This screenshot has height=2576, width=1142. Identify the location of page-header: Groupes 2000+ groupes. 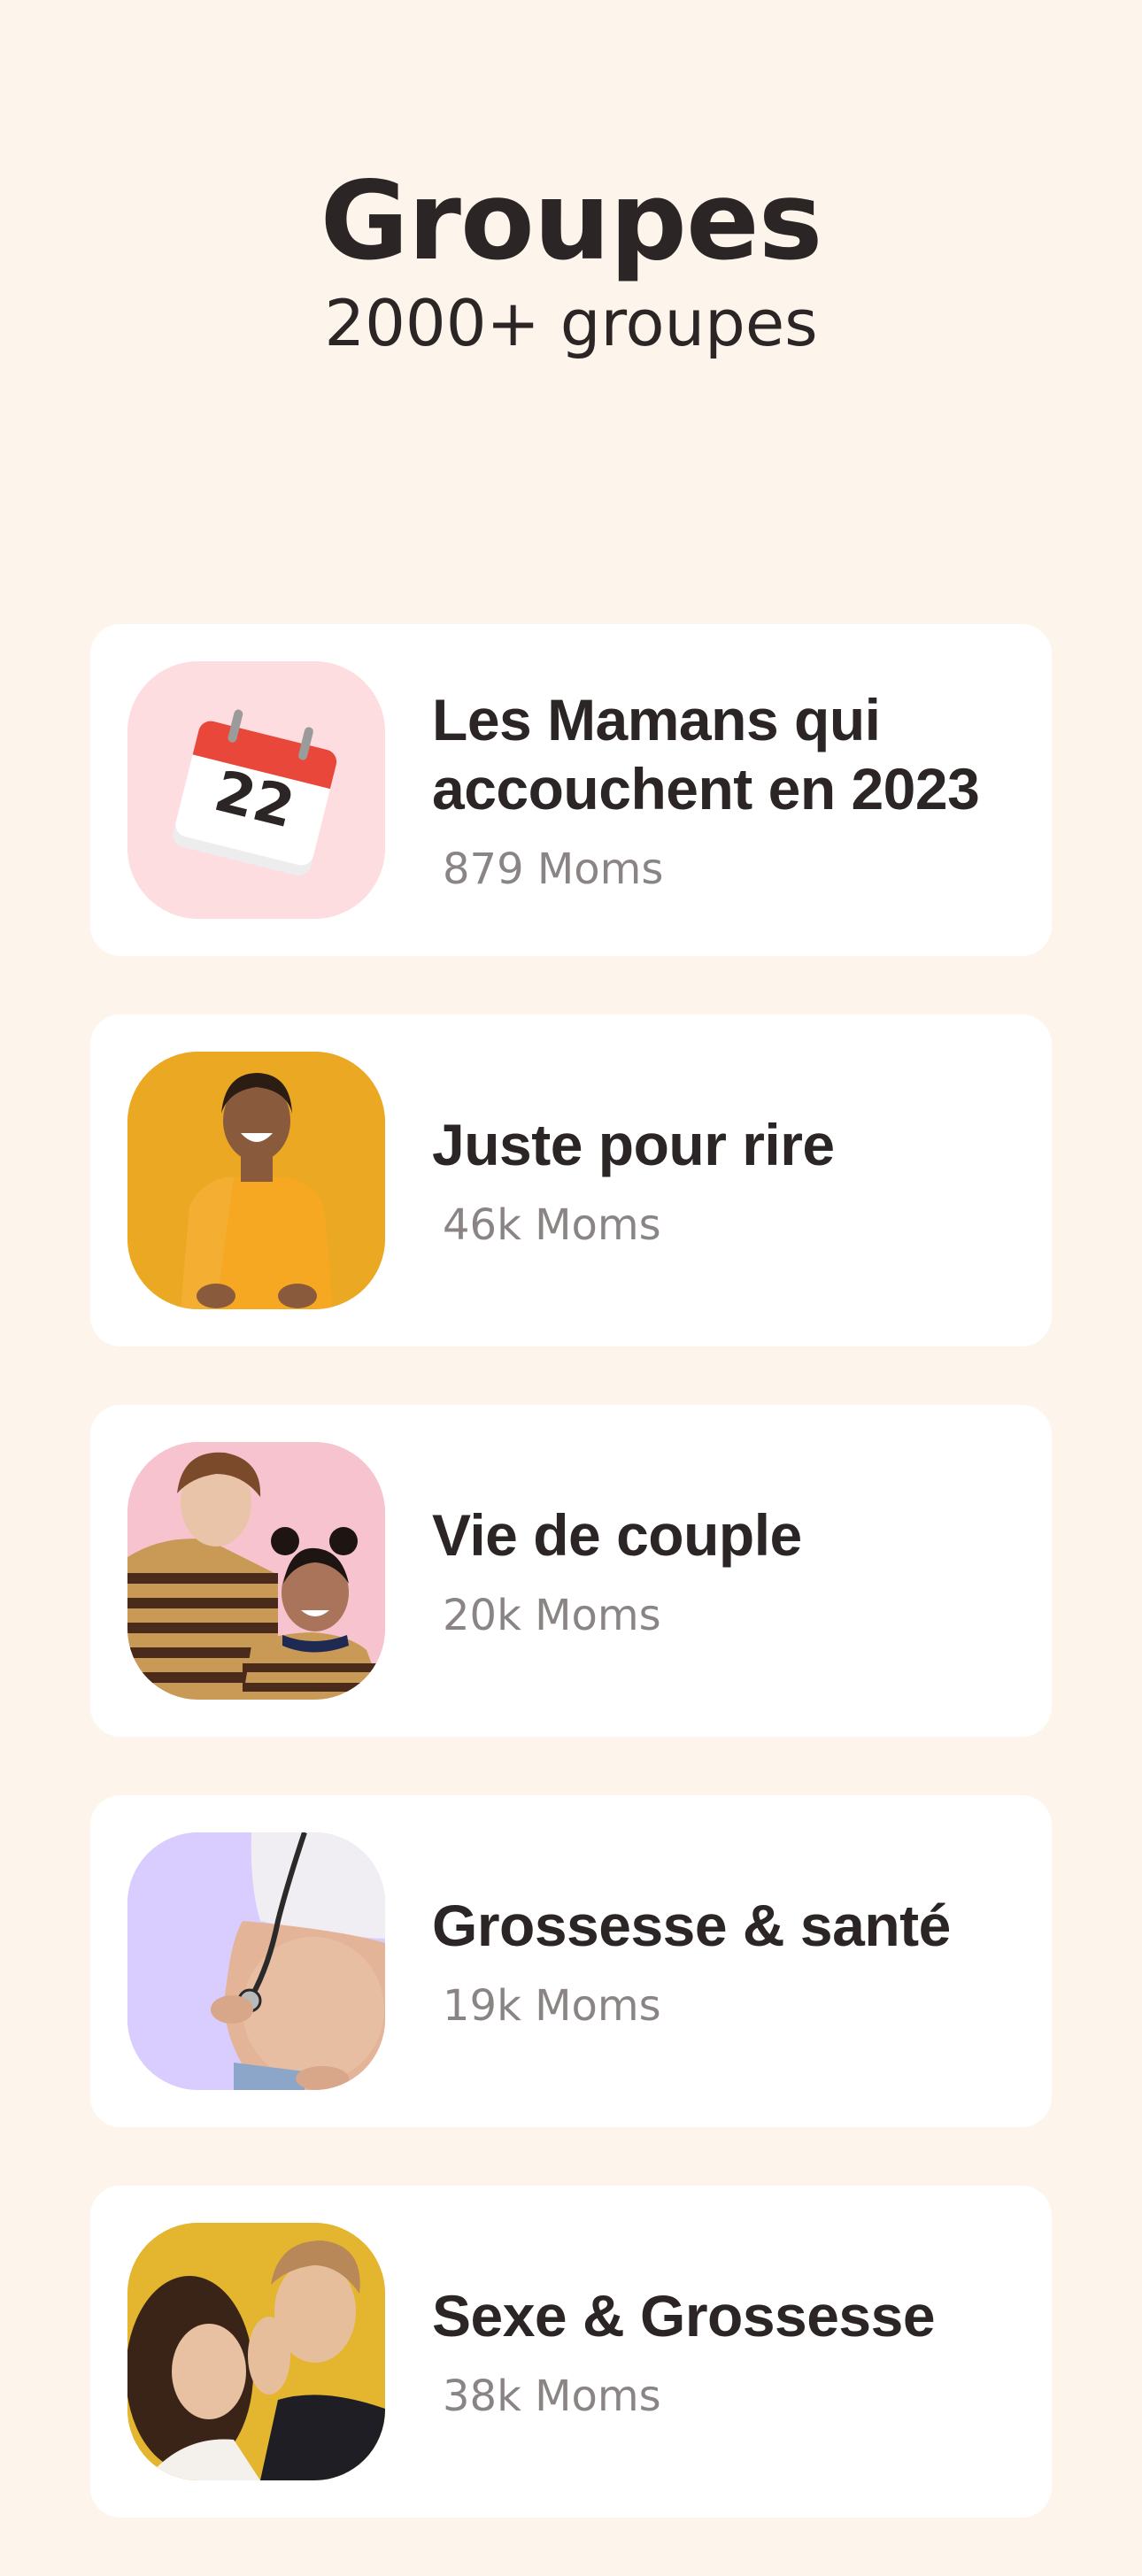
(571, 261).